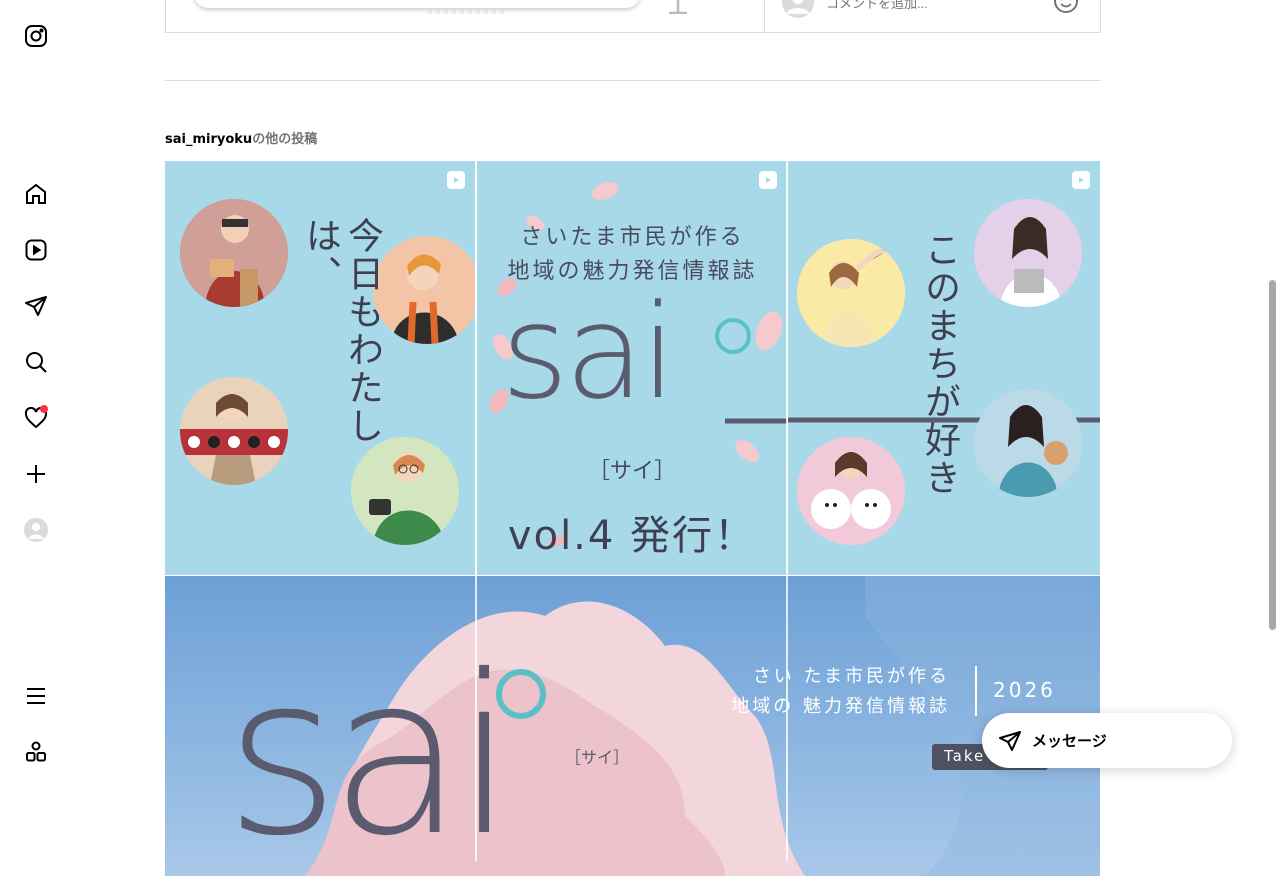 The width and height of the screenshot is (1280, 876). Describe the element at coordinates (44, 409) in the screenshot. I see `notification-dot` at that location.